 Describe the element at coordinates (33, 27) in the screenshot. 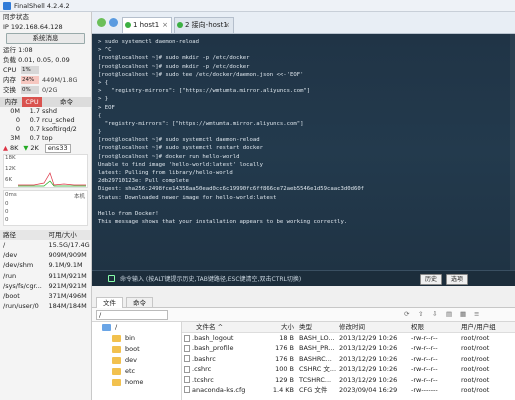

I see `ip-address: IP 192.168.64.128` at that location.